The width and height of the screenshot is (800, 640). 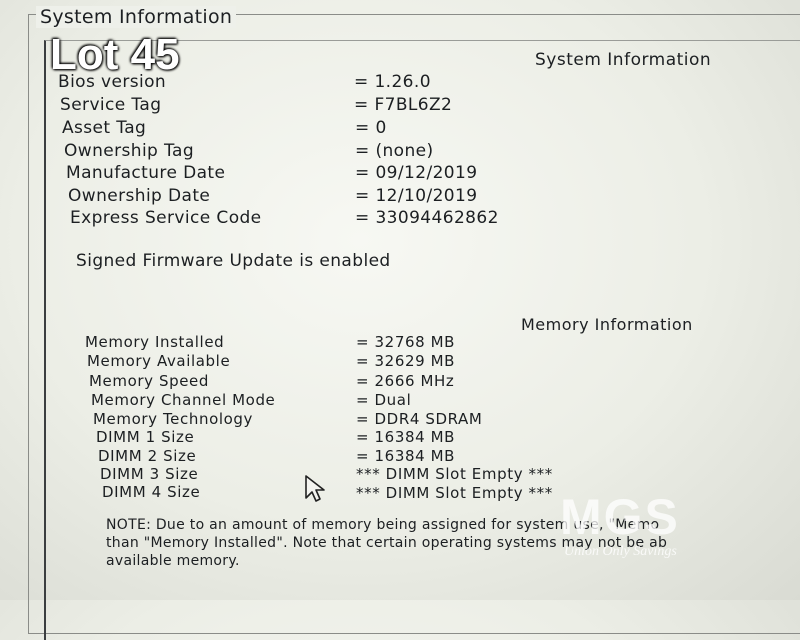 What do you see at coordinates (145, 437) in the screenshot?
I see `row-dimm1-size: DIMM 1 Size` at bounding box center [145, 437].